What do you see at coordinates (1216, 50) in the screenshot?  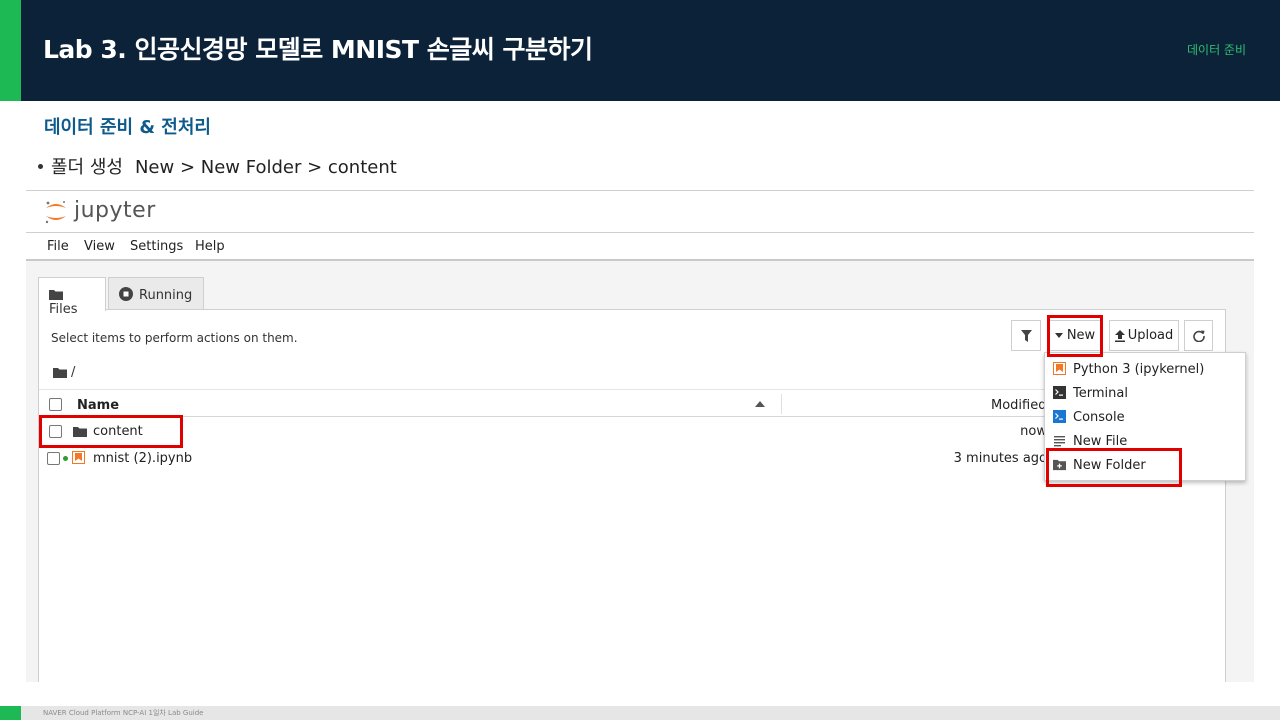 I see `section-tag: 데이터 준비` at bounding box center [1216, 50].